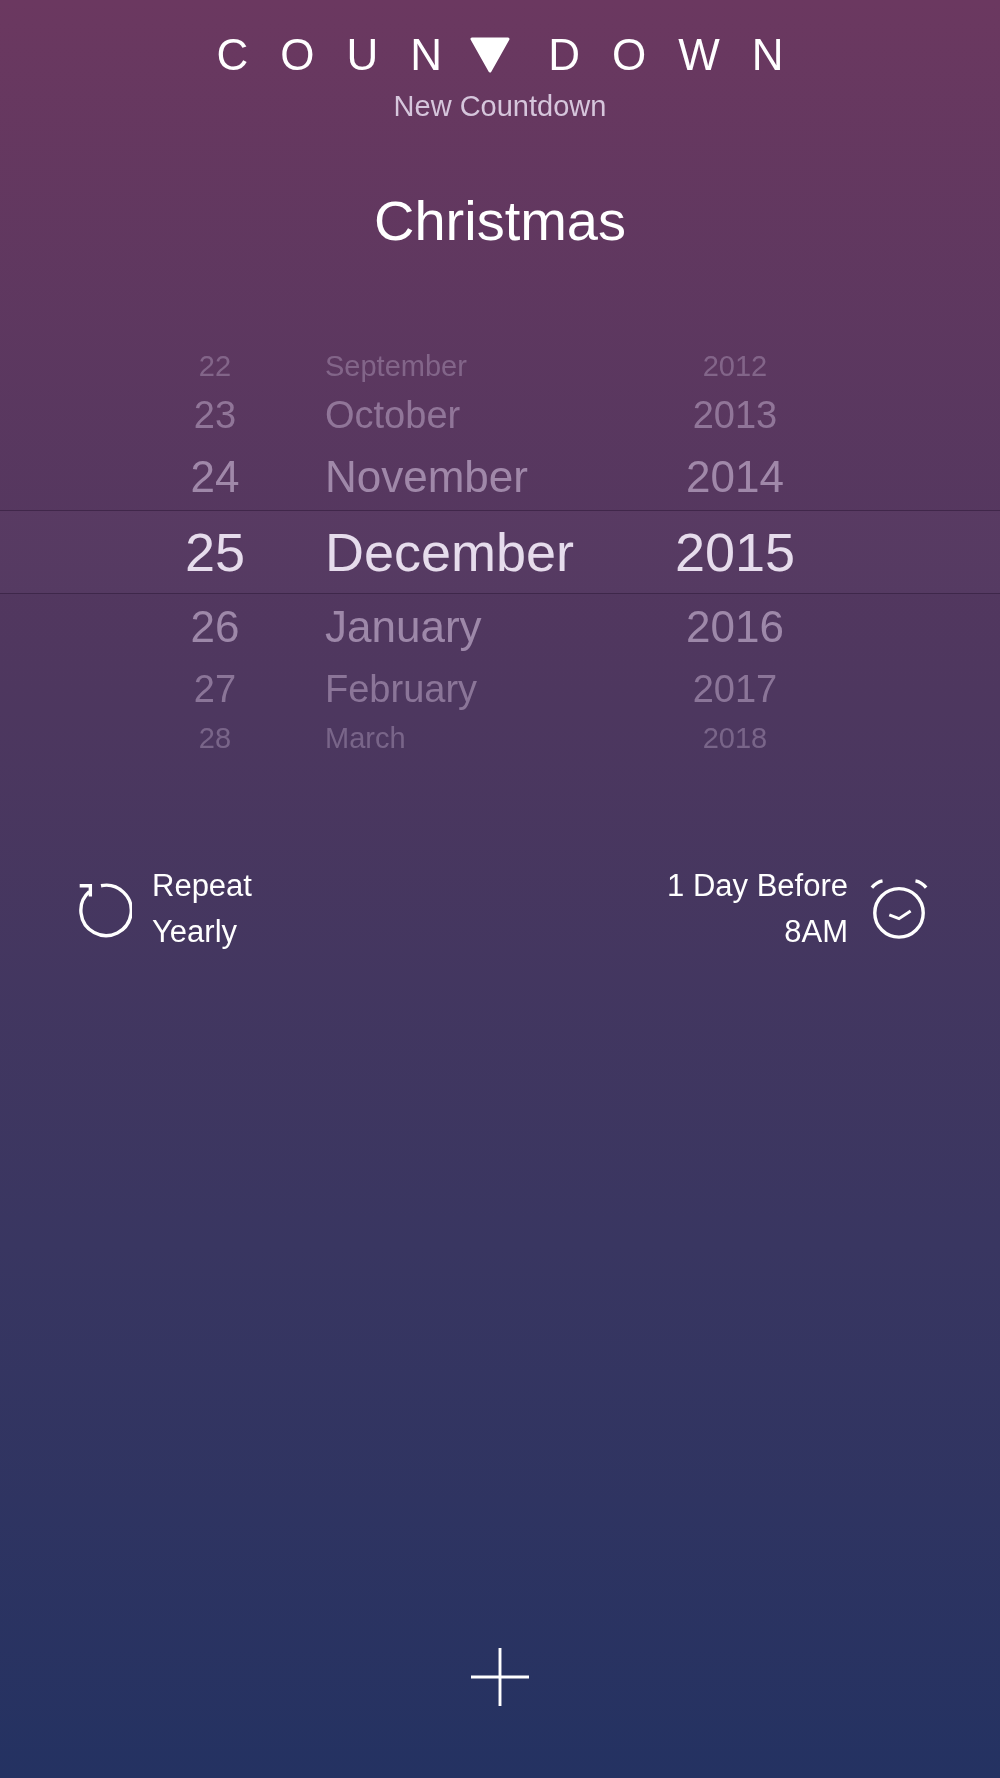  Describe the element at coordinates (490, 552) in the screenshot. I see `picker-month: December` at that location.